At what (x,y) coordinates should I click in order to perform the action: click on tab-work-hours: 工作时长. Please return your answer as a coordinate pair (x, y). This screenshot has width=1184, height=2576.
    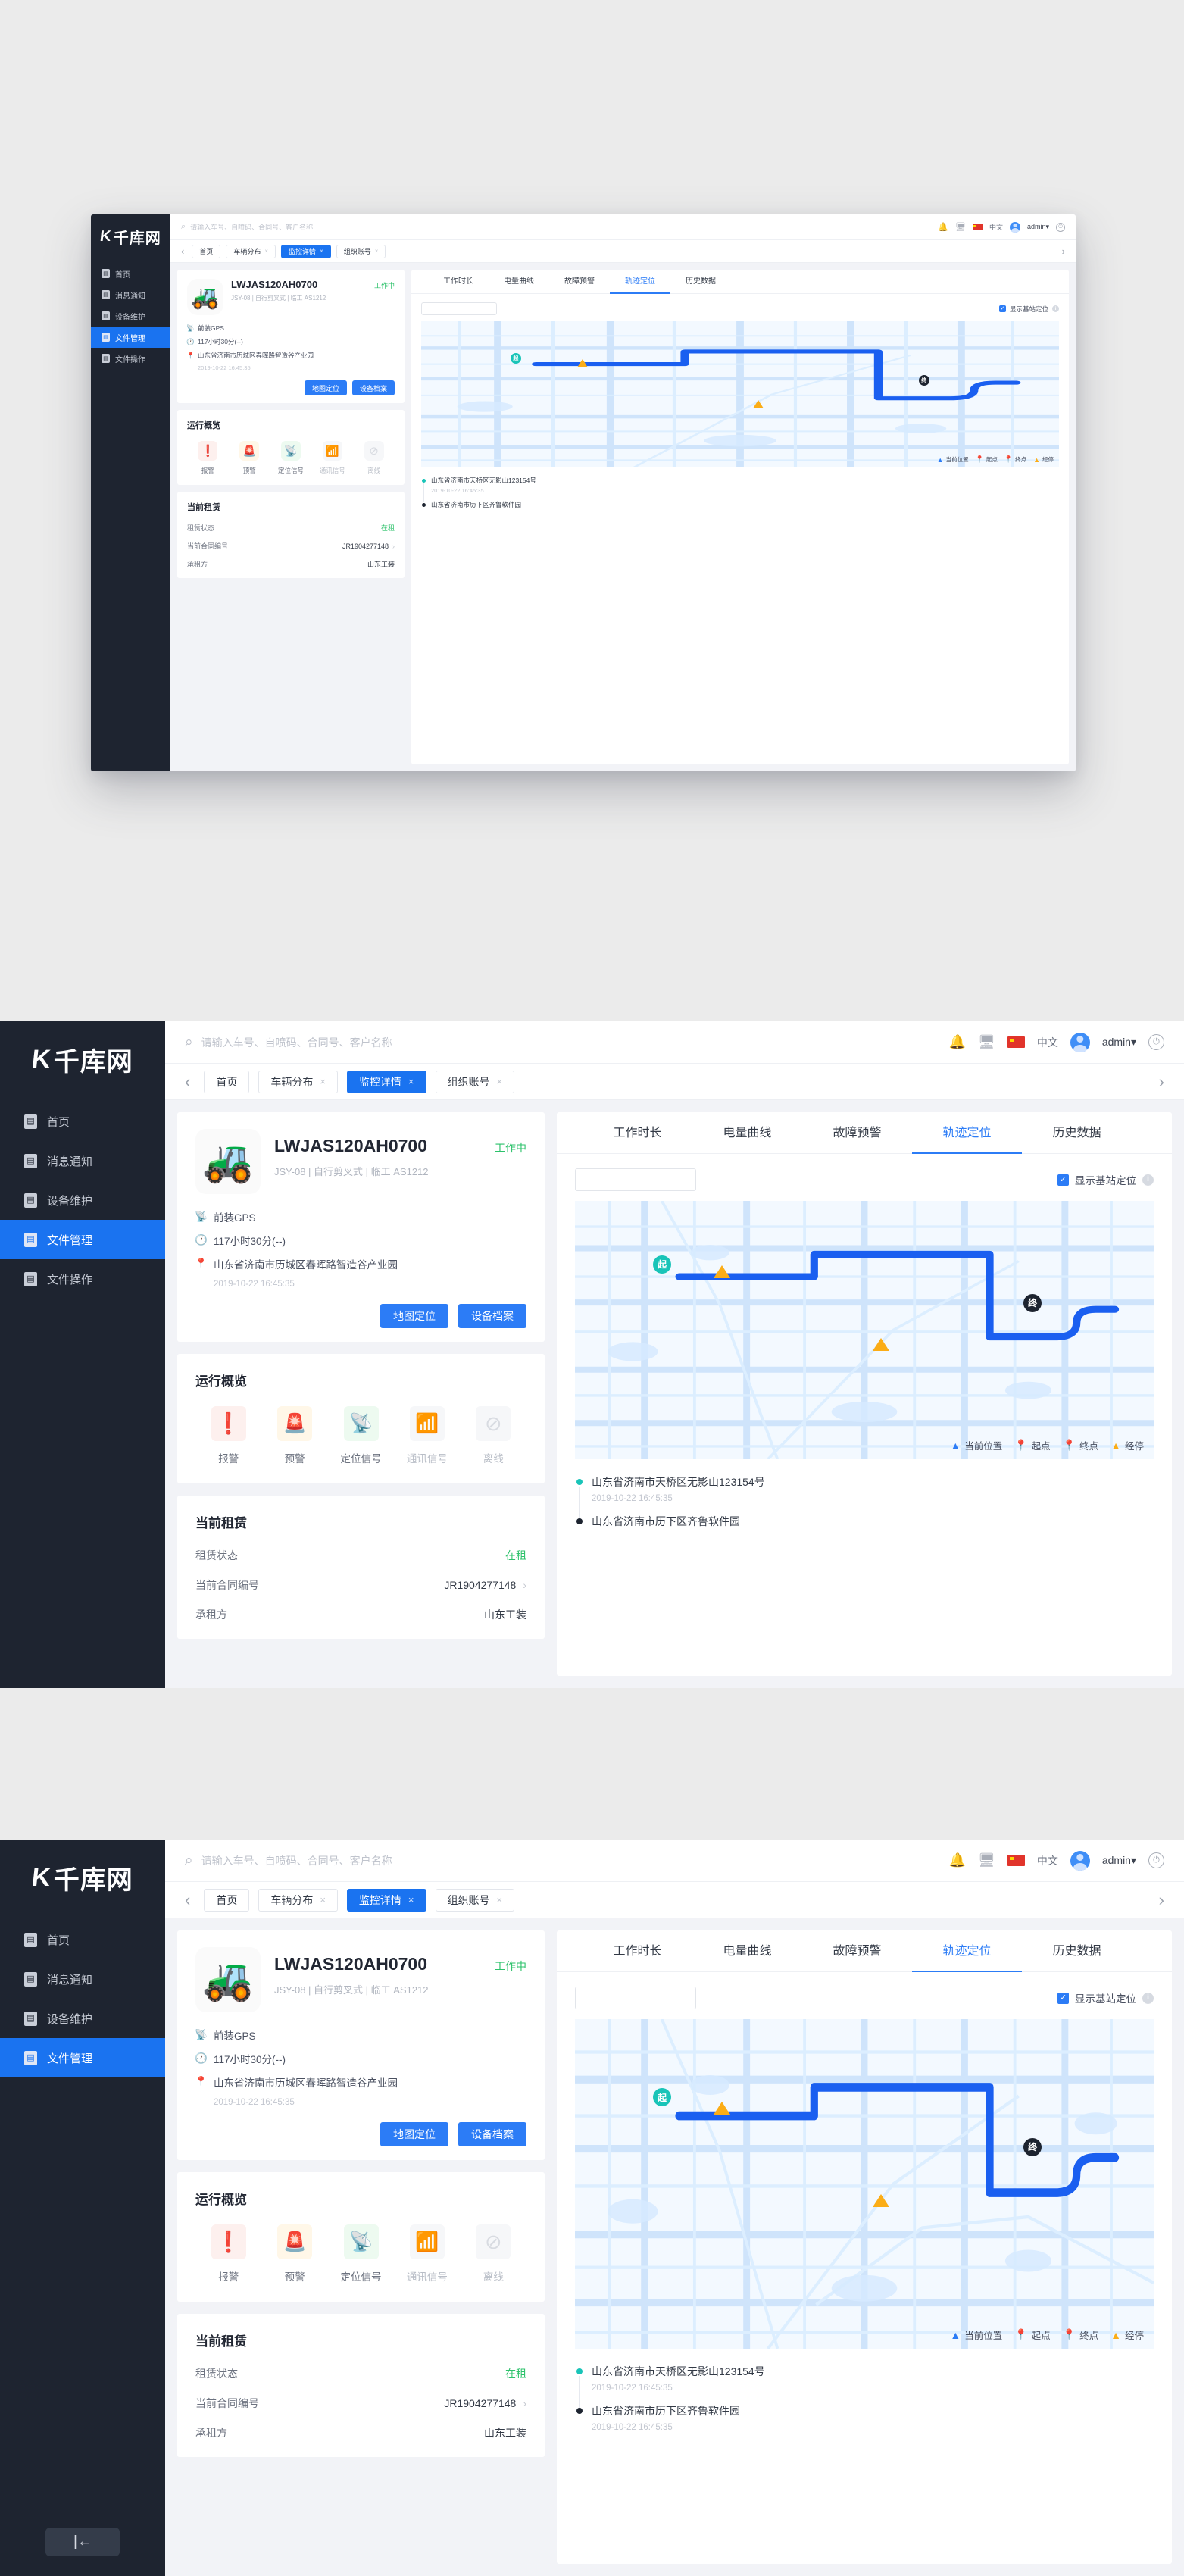
    Looking at the image, I should click on (637, 1133).